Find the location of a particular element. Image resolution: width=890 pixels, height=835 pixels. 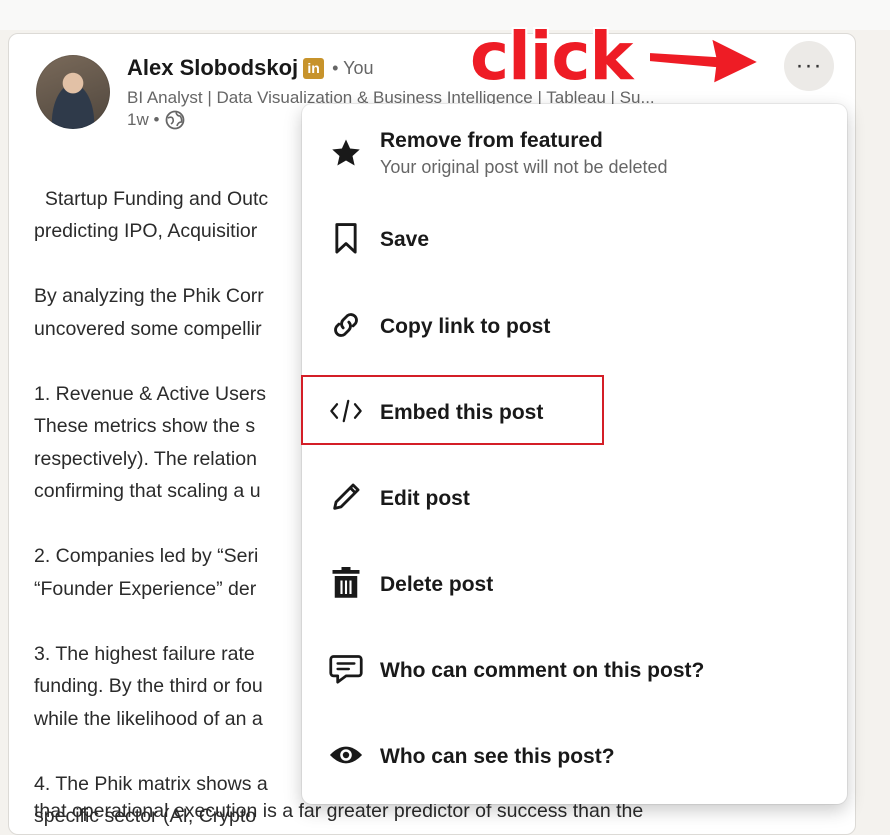

menu-item-label: Embed this post is located at coordinates (462, 412).